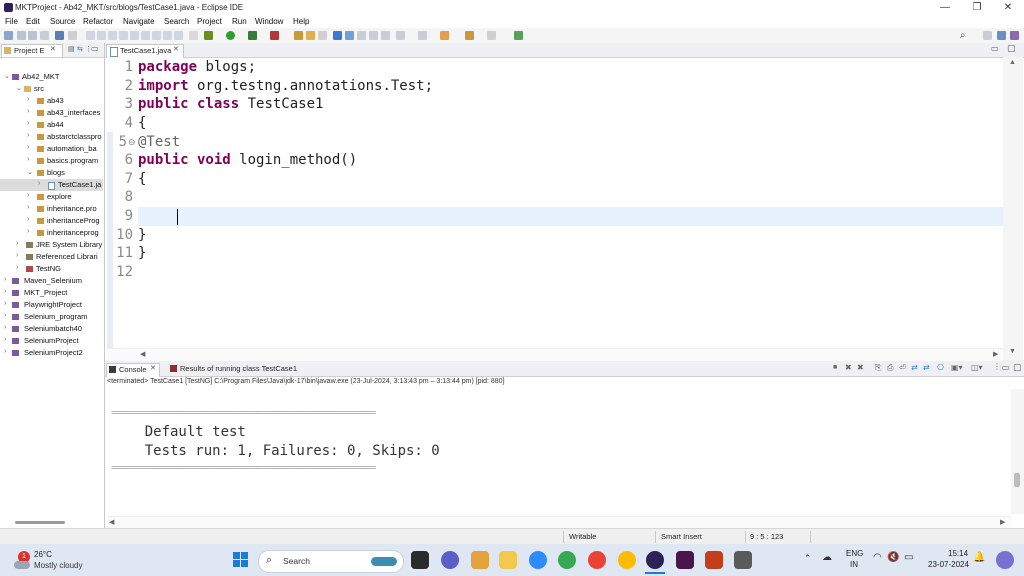 This screenshot has height=576, width=1024. What do you see at coordinates (878, 368) in the screenshot?
I see `clear-console-icon: ⎘` at bounding box center [878, 368].